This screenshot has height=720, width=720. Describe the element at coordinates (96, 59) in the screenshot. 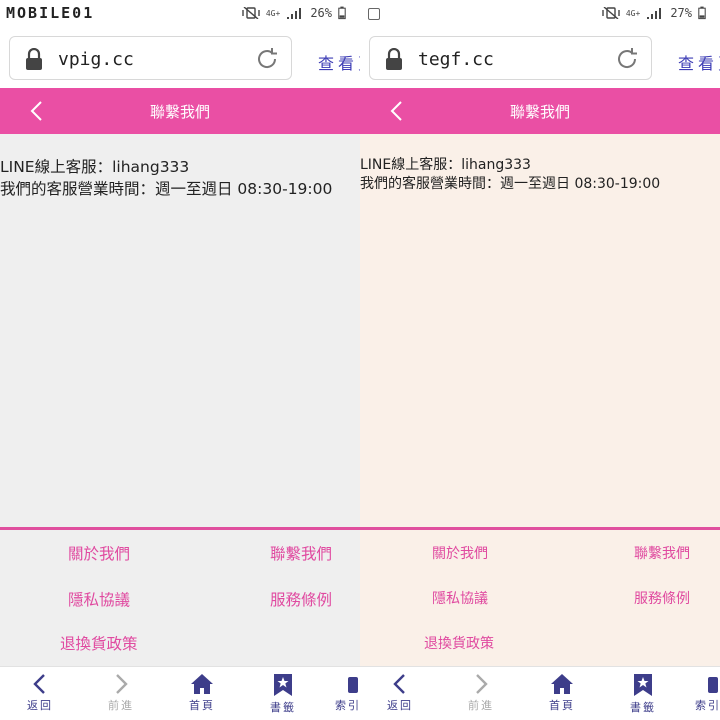

I see `url-text: vpig.cc` at that location.